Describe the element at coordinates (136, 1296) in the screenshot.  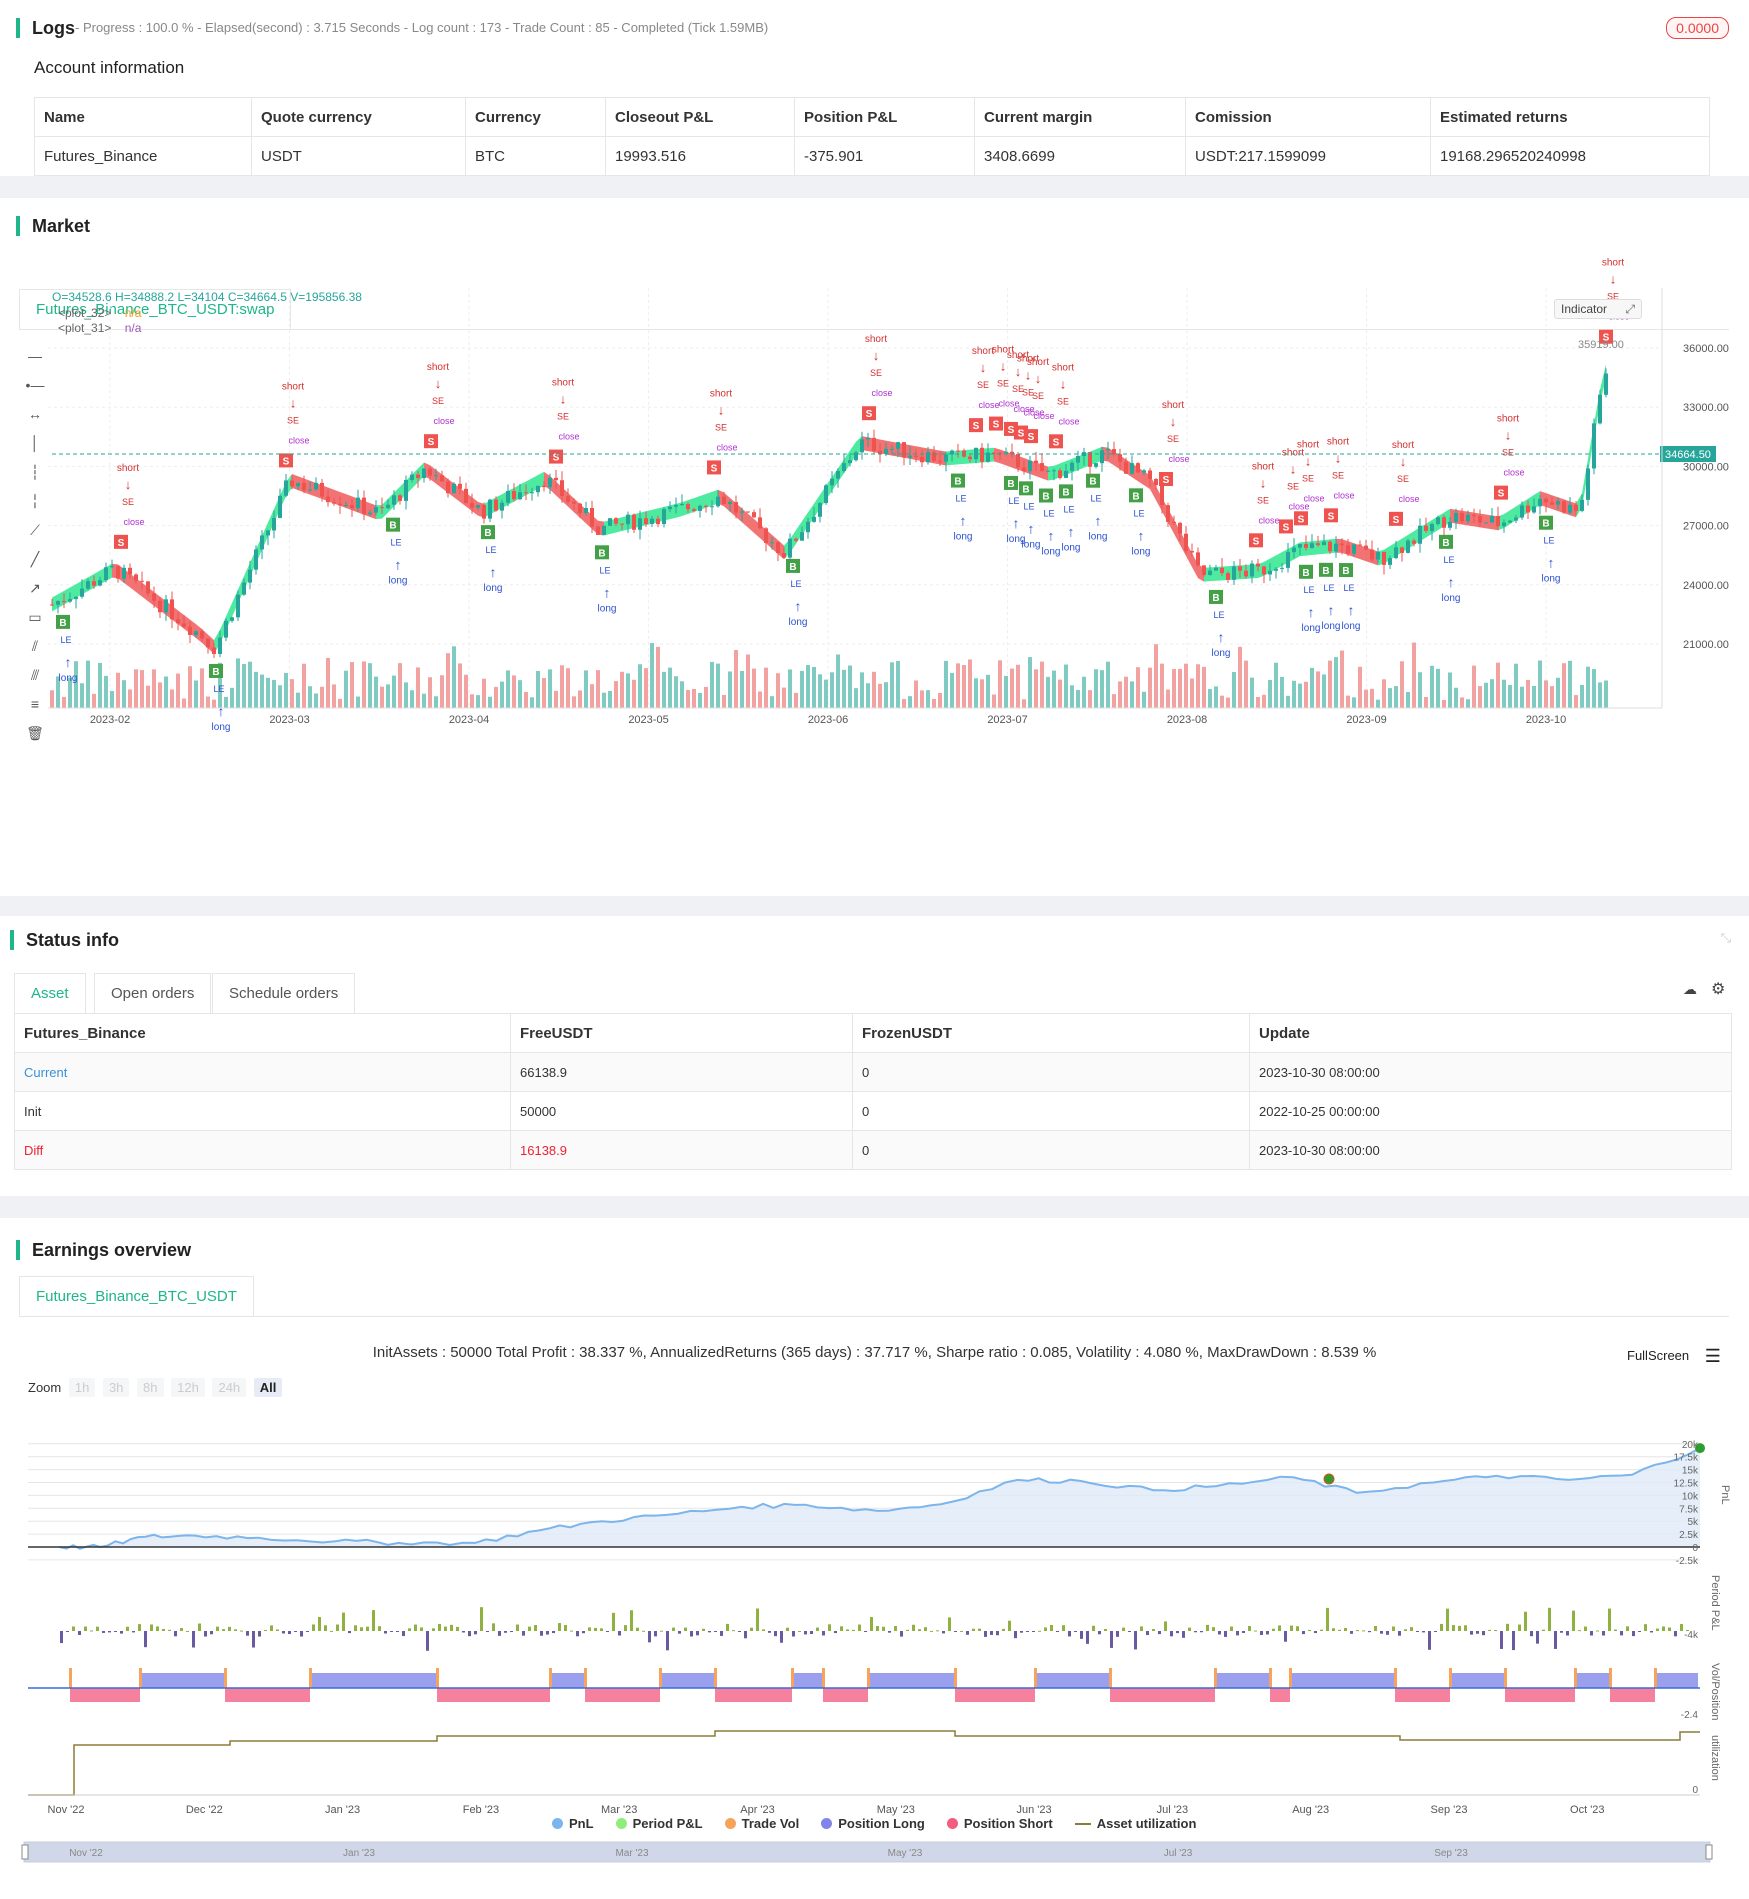
I see `earnings-symbol-tab: Futures_Binance_BTC_USDT` at that location.